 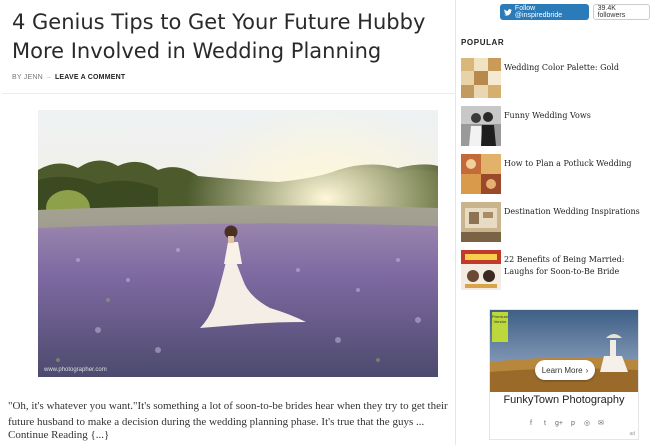 I want to click on popular-post-title: How to Plan a Potluck Wedding, so click(x=568, y=163).